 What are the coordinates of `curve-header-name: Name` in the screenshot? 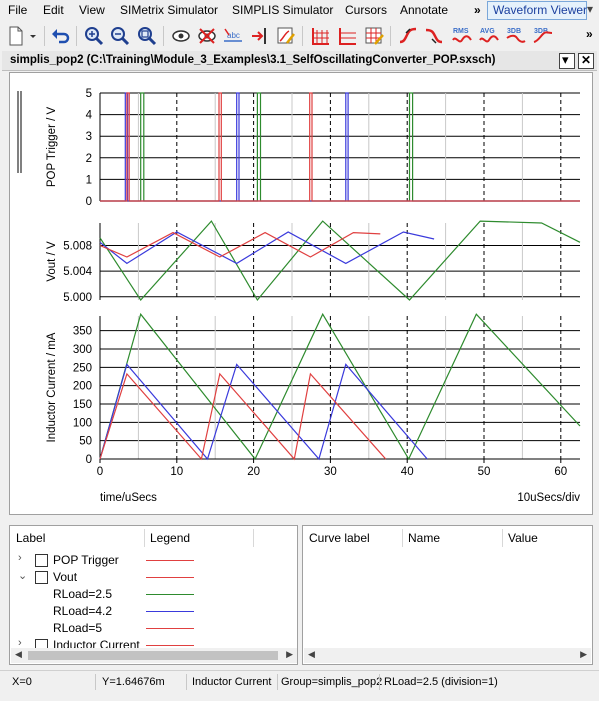 It's located at (424, 538).